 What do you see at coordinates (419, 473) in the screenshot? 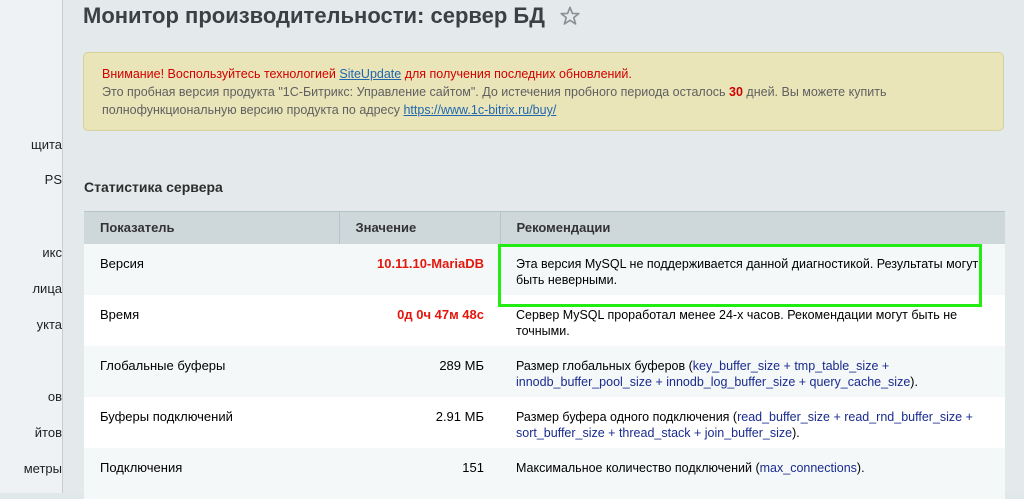
I see `metric-value: 151` at bounding box center [419, 473].